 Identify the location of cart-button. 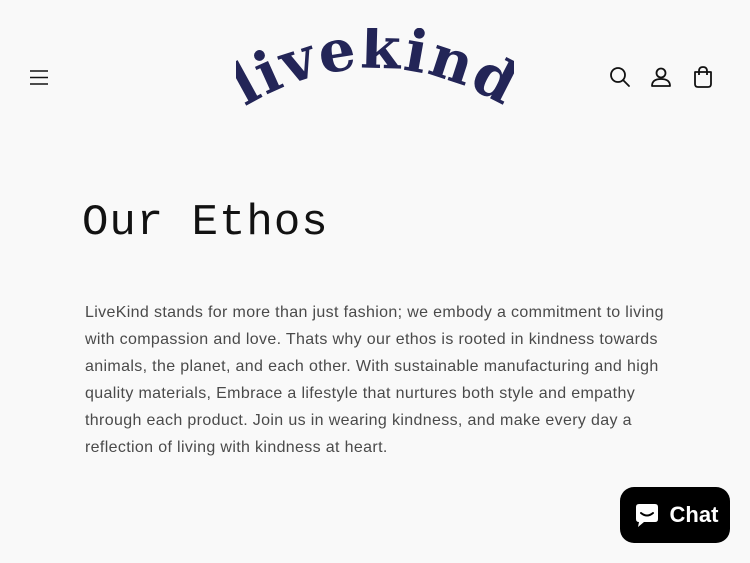
(703, 77).